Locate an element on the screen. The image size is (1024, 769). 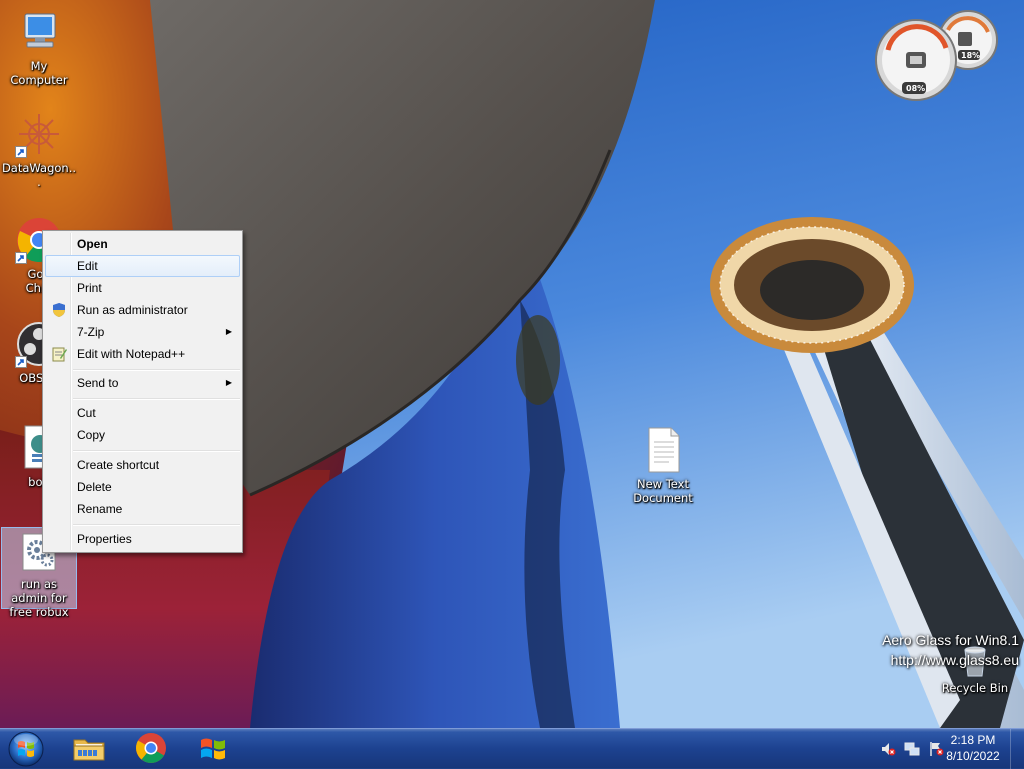
menu-item-copy: Copy is located at coordinates (142, 435).